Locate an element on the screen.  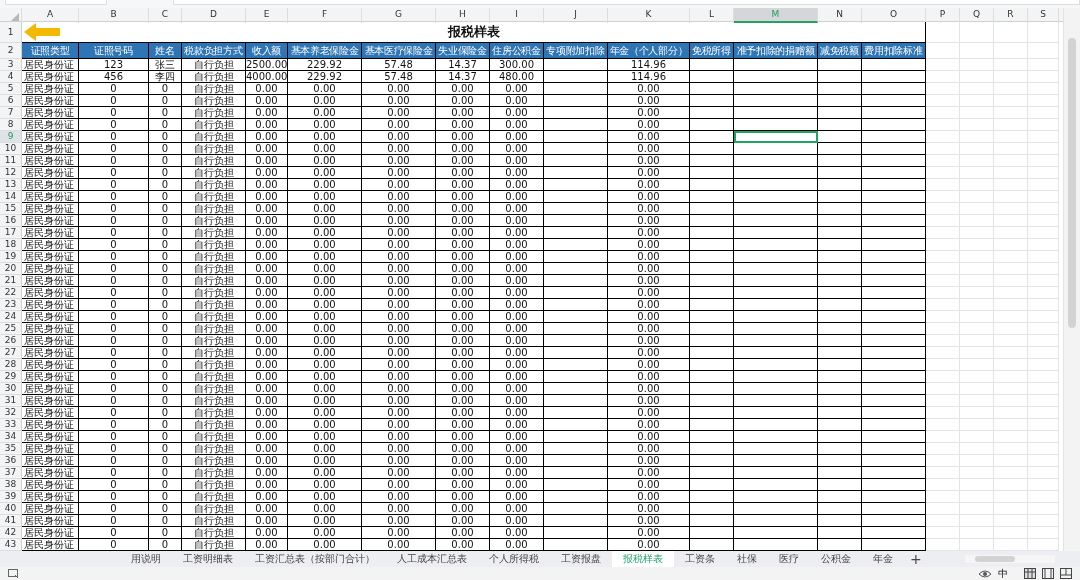
row-number: 15 is located at coordinates (11, 209).